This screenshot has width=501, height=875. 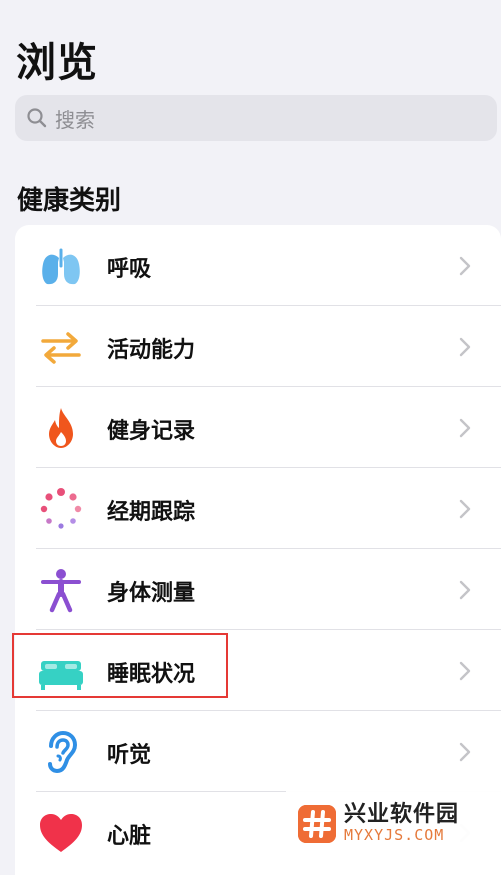 I want to click on category-label: 身体测量, so click(x=151, y=593).